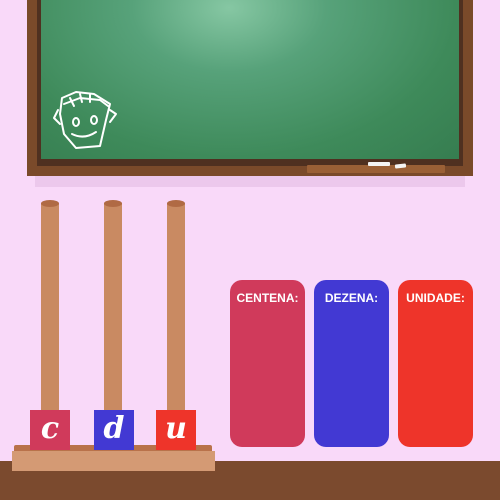 This screenshot has height=500, width=500. Describe the element at coordinates (435, 363) in the screenshot. I see `unidade-panel: UNIDADE:` at that location.